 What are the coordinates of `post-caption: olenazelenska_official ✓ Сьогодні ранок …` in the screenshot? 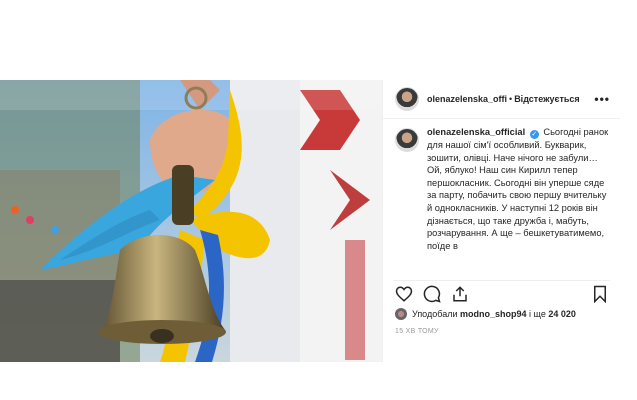 It's located at (502, 200).